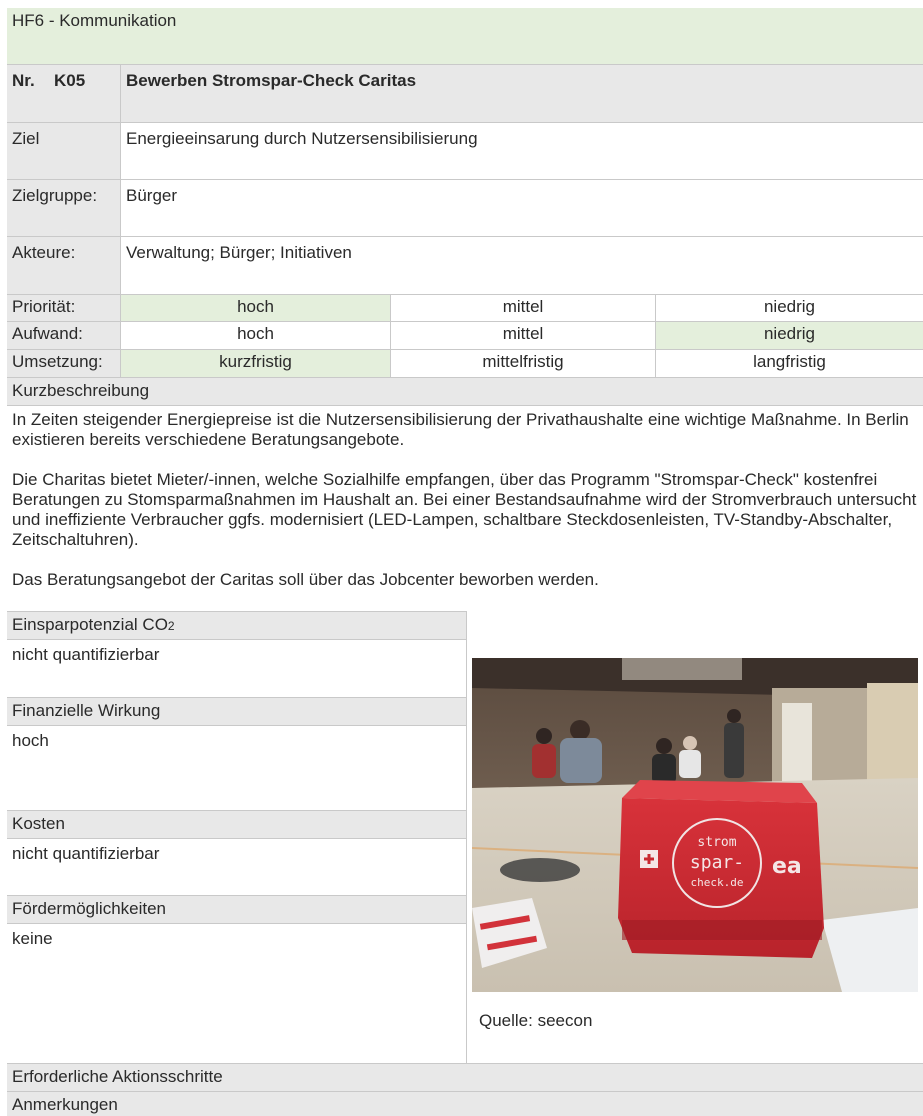 This screenshot has height=1116, width=923. What do you see at coordinates (63, 335) in the screenshot?
I see `aufwand-label: Aufwand:` at bounding box center [63, 335].